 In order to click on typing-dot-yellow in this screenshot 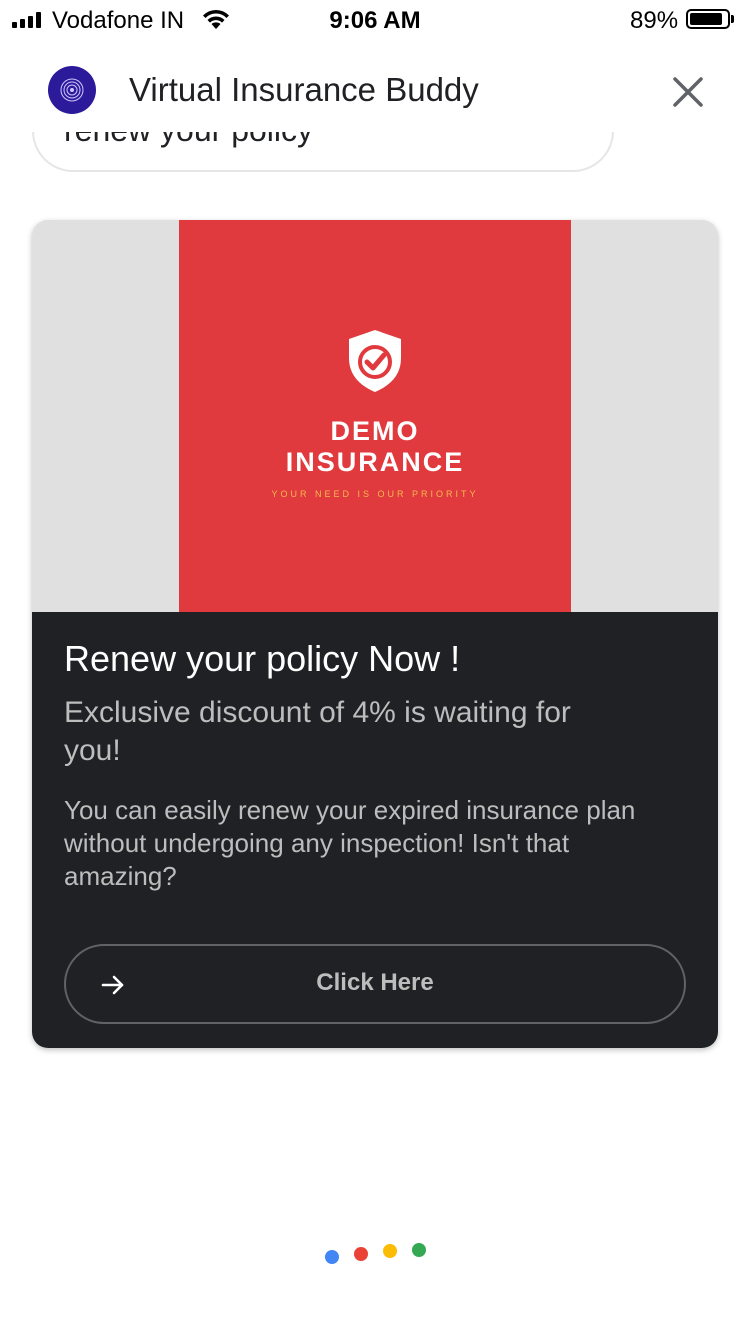, I will do `click(390, 1251)`.